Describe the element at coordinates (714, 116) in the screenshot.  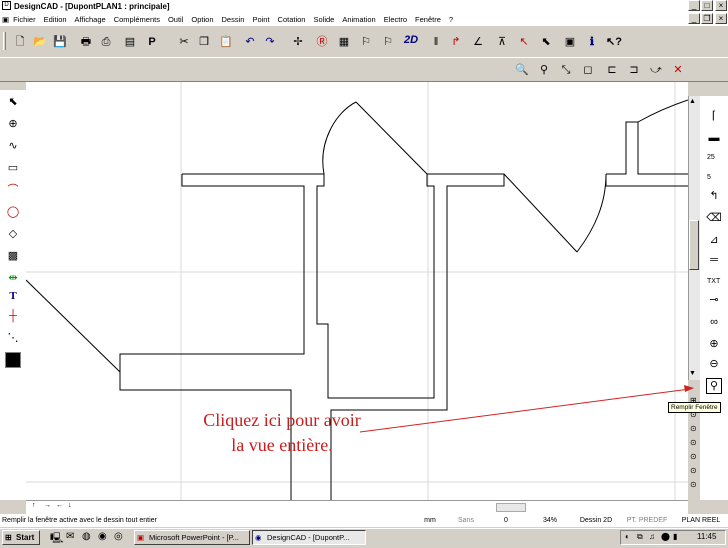
I see `corner-tool-icon: ⌈` at that location.